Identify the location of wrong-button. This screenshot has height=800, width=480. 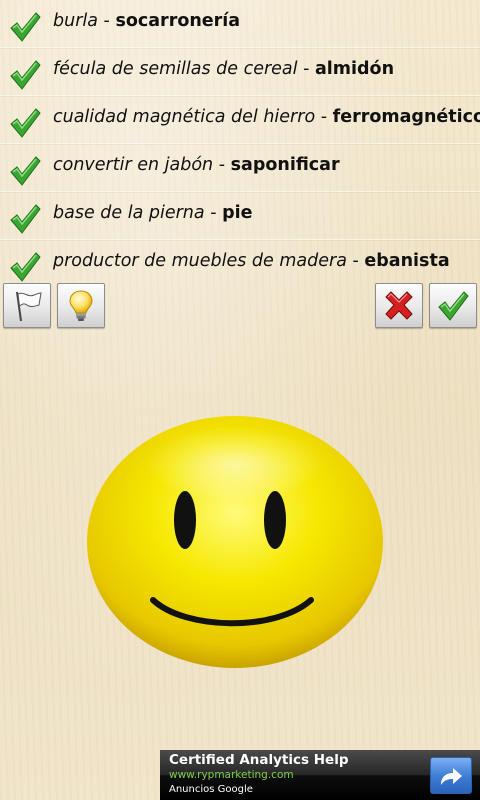
(399, 305).